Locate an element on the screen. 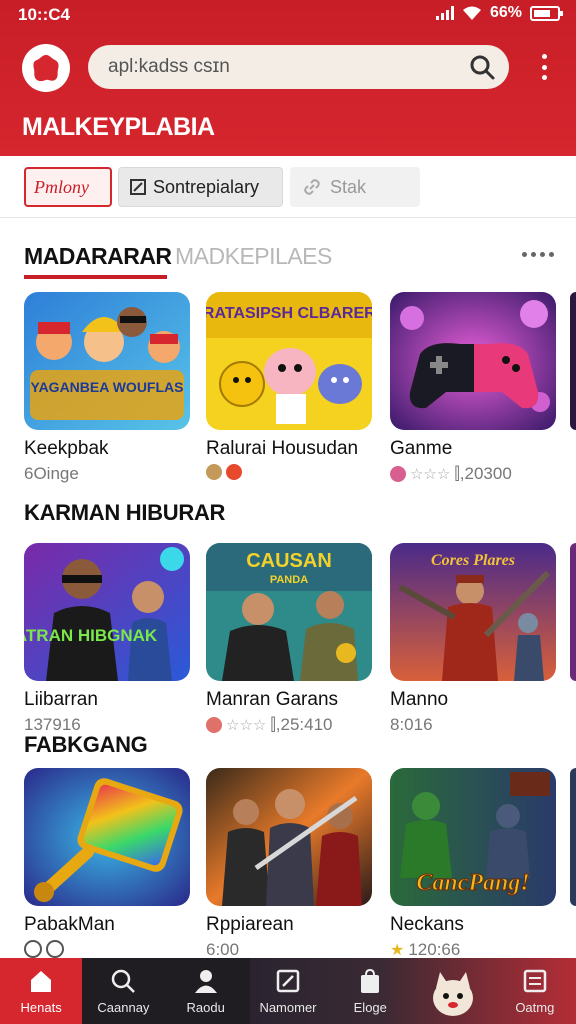  nav-label: Oatmg is located at coordinates (535, 1007).